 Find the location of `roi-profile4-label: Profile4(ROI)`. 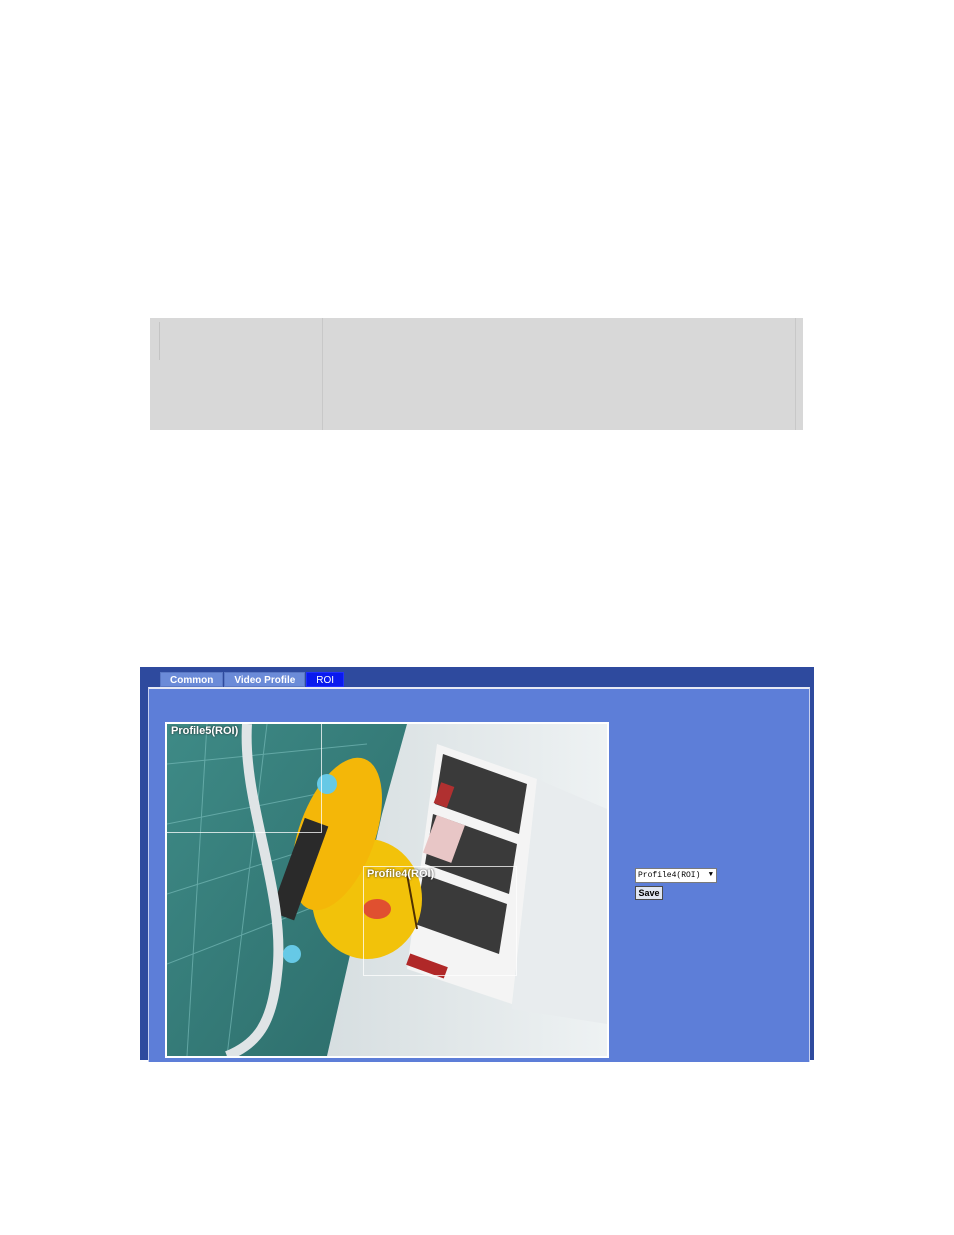

roi-profile4-label: Profile4(ROI) is located at coordinates (401, 874).